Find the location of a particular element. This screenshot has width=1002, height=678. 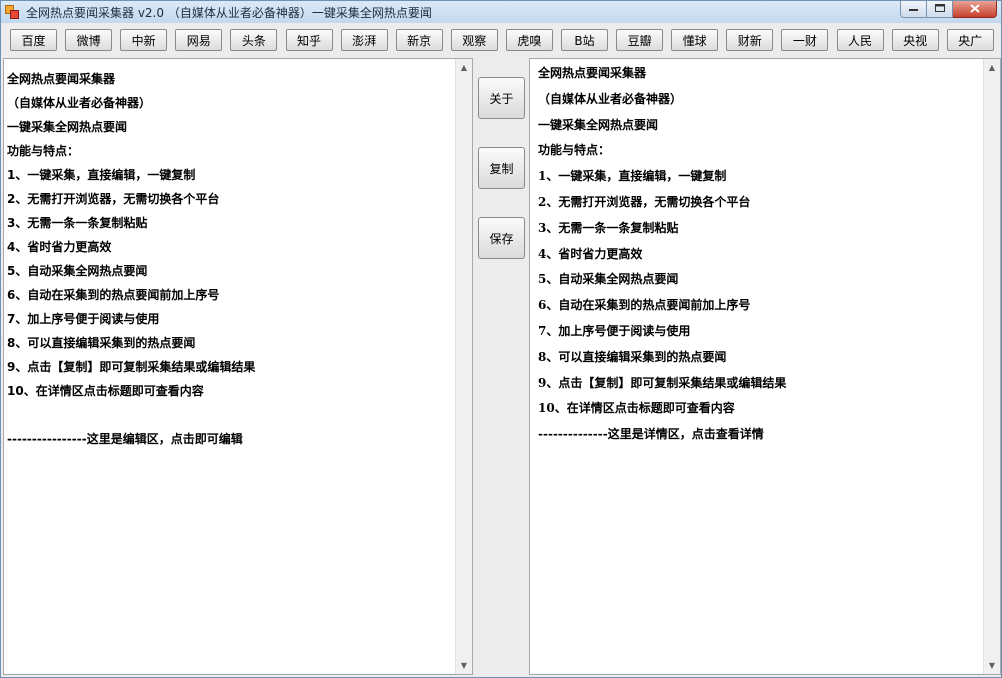

close-icon is located at coordinates (974, 9).